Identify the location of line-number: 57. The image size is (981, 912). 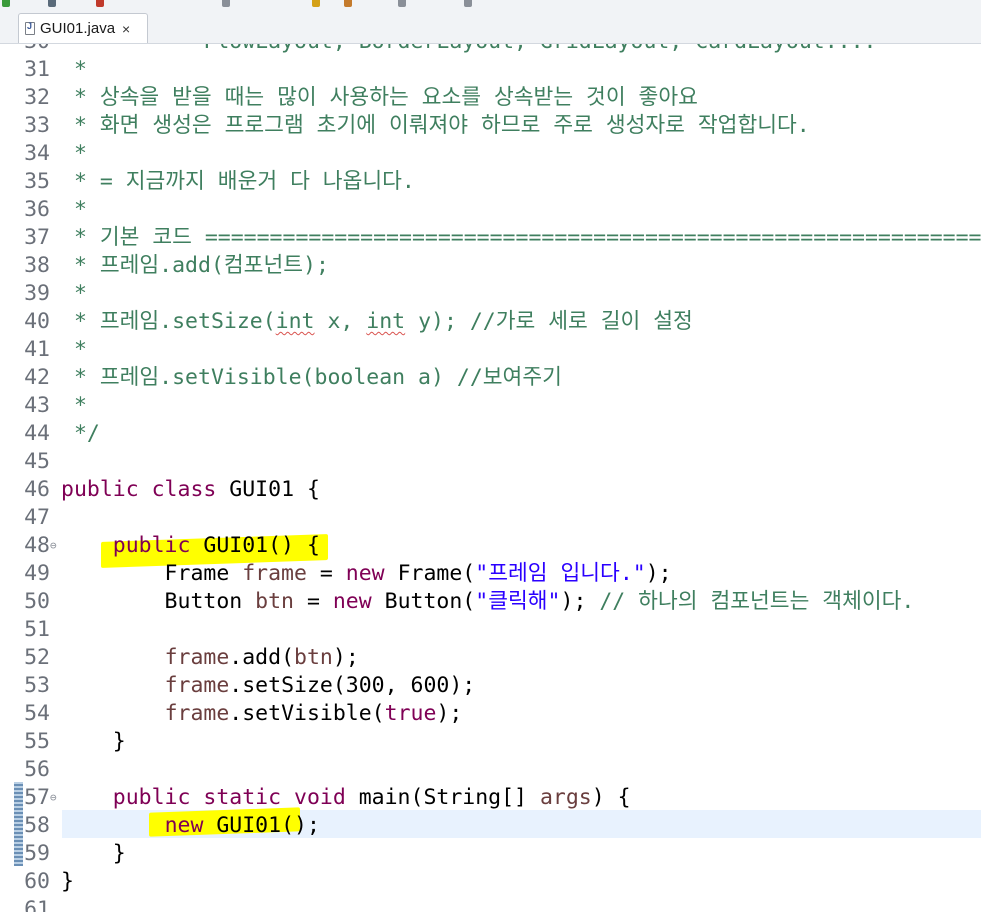
(37, 797).